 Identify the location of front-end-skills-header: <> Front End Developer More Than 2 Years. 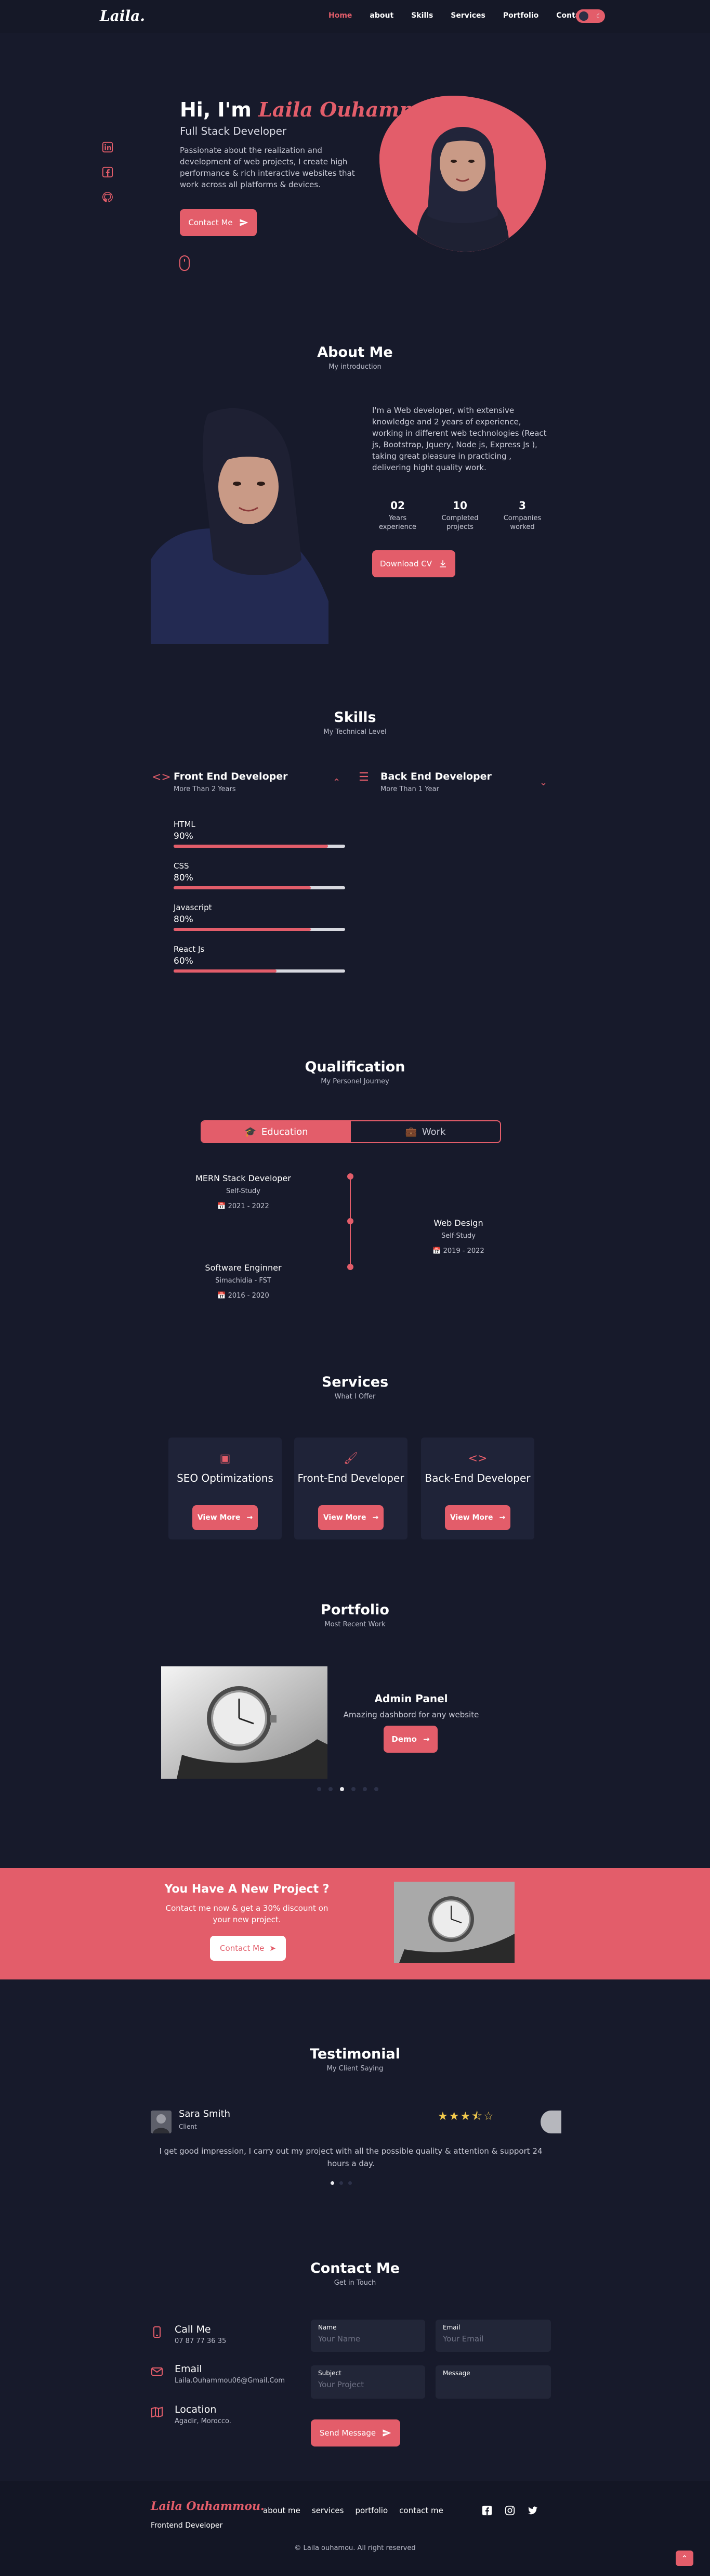
(220, 782).